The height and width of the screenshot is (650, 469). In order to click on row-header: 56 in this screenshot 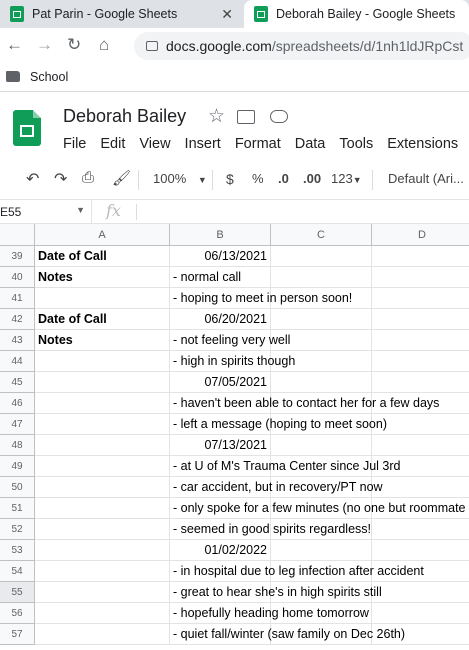, I will do `click(17, 613)`.